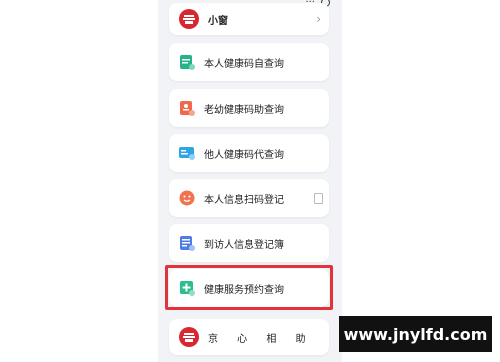 This screenshot has width=500, height=362. What do you see at coordinates (187, 243) in the screenshot?
I see `list-icon` at bounding box center [187, 243].